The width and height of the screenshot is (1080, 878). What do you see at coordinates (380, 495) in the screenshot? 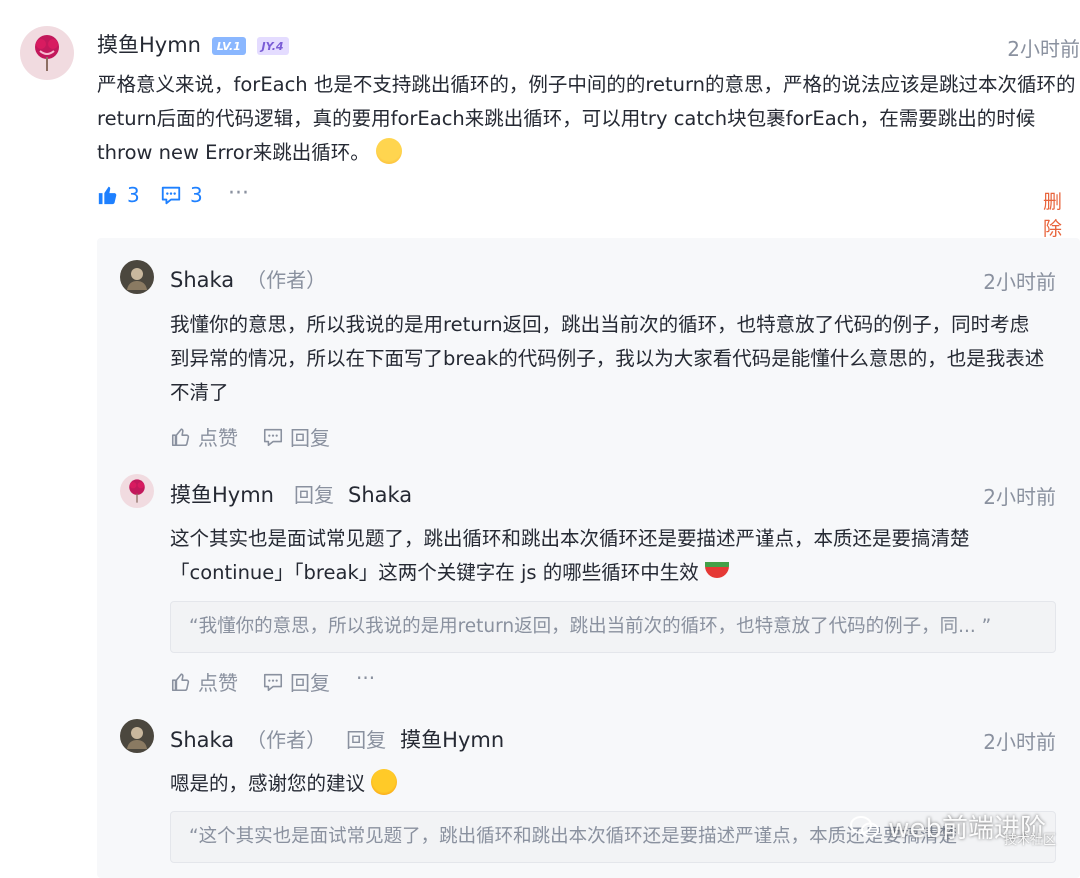
I see `reply-target: Shaka` at bounding box center [380, 495].